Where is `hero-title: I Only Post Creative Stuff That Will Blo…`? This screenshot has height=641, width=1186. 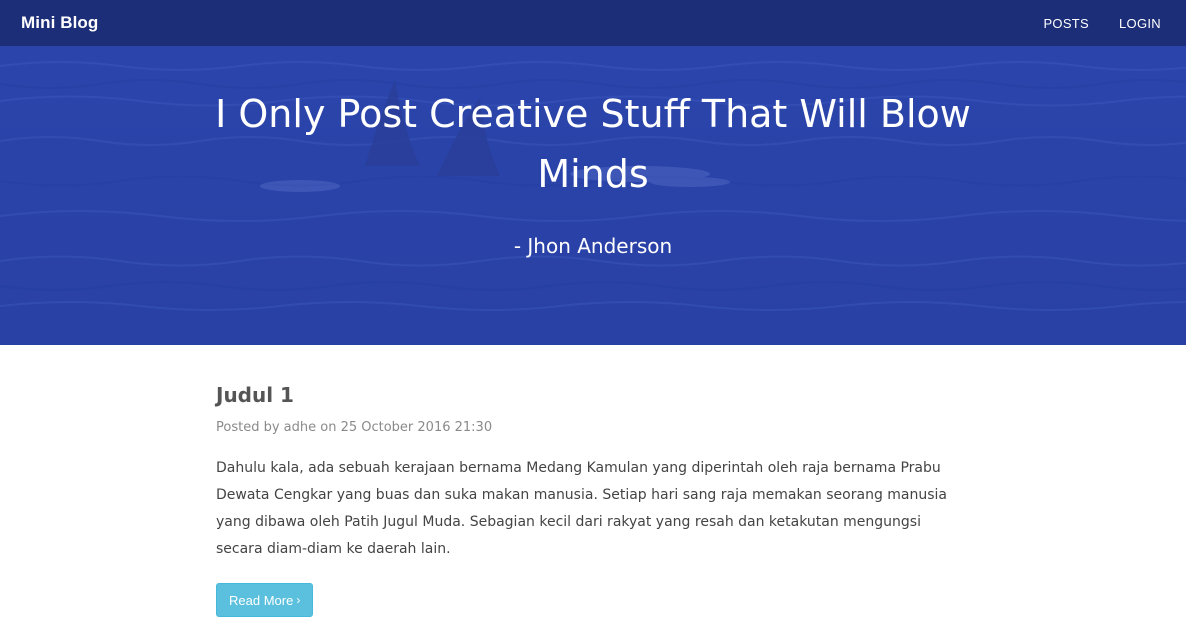 hero-title: I Only Post Creative Stuff That Will Blo… is located at coordinates (593, 144).